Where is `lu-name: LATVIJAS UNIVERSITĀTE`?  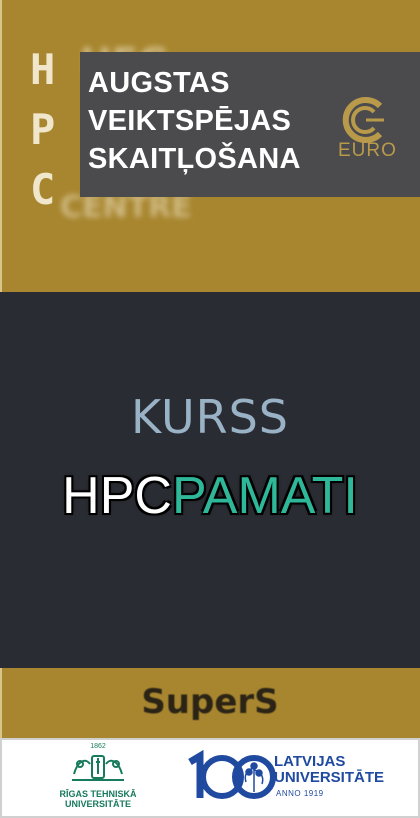
lu-name: LATVIJAS UNIVERSITĀTE is located at coordinates (329, 770).